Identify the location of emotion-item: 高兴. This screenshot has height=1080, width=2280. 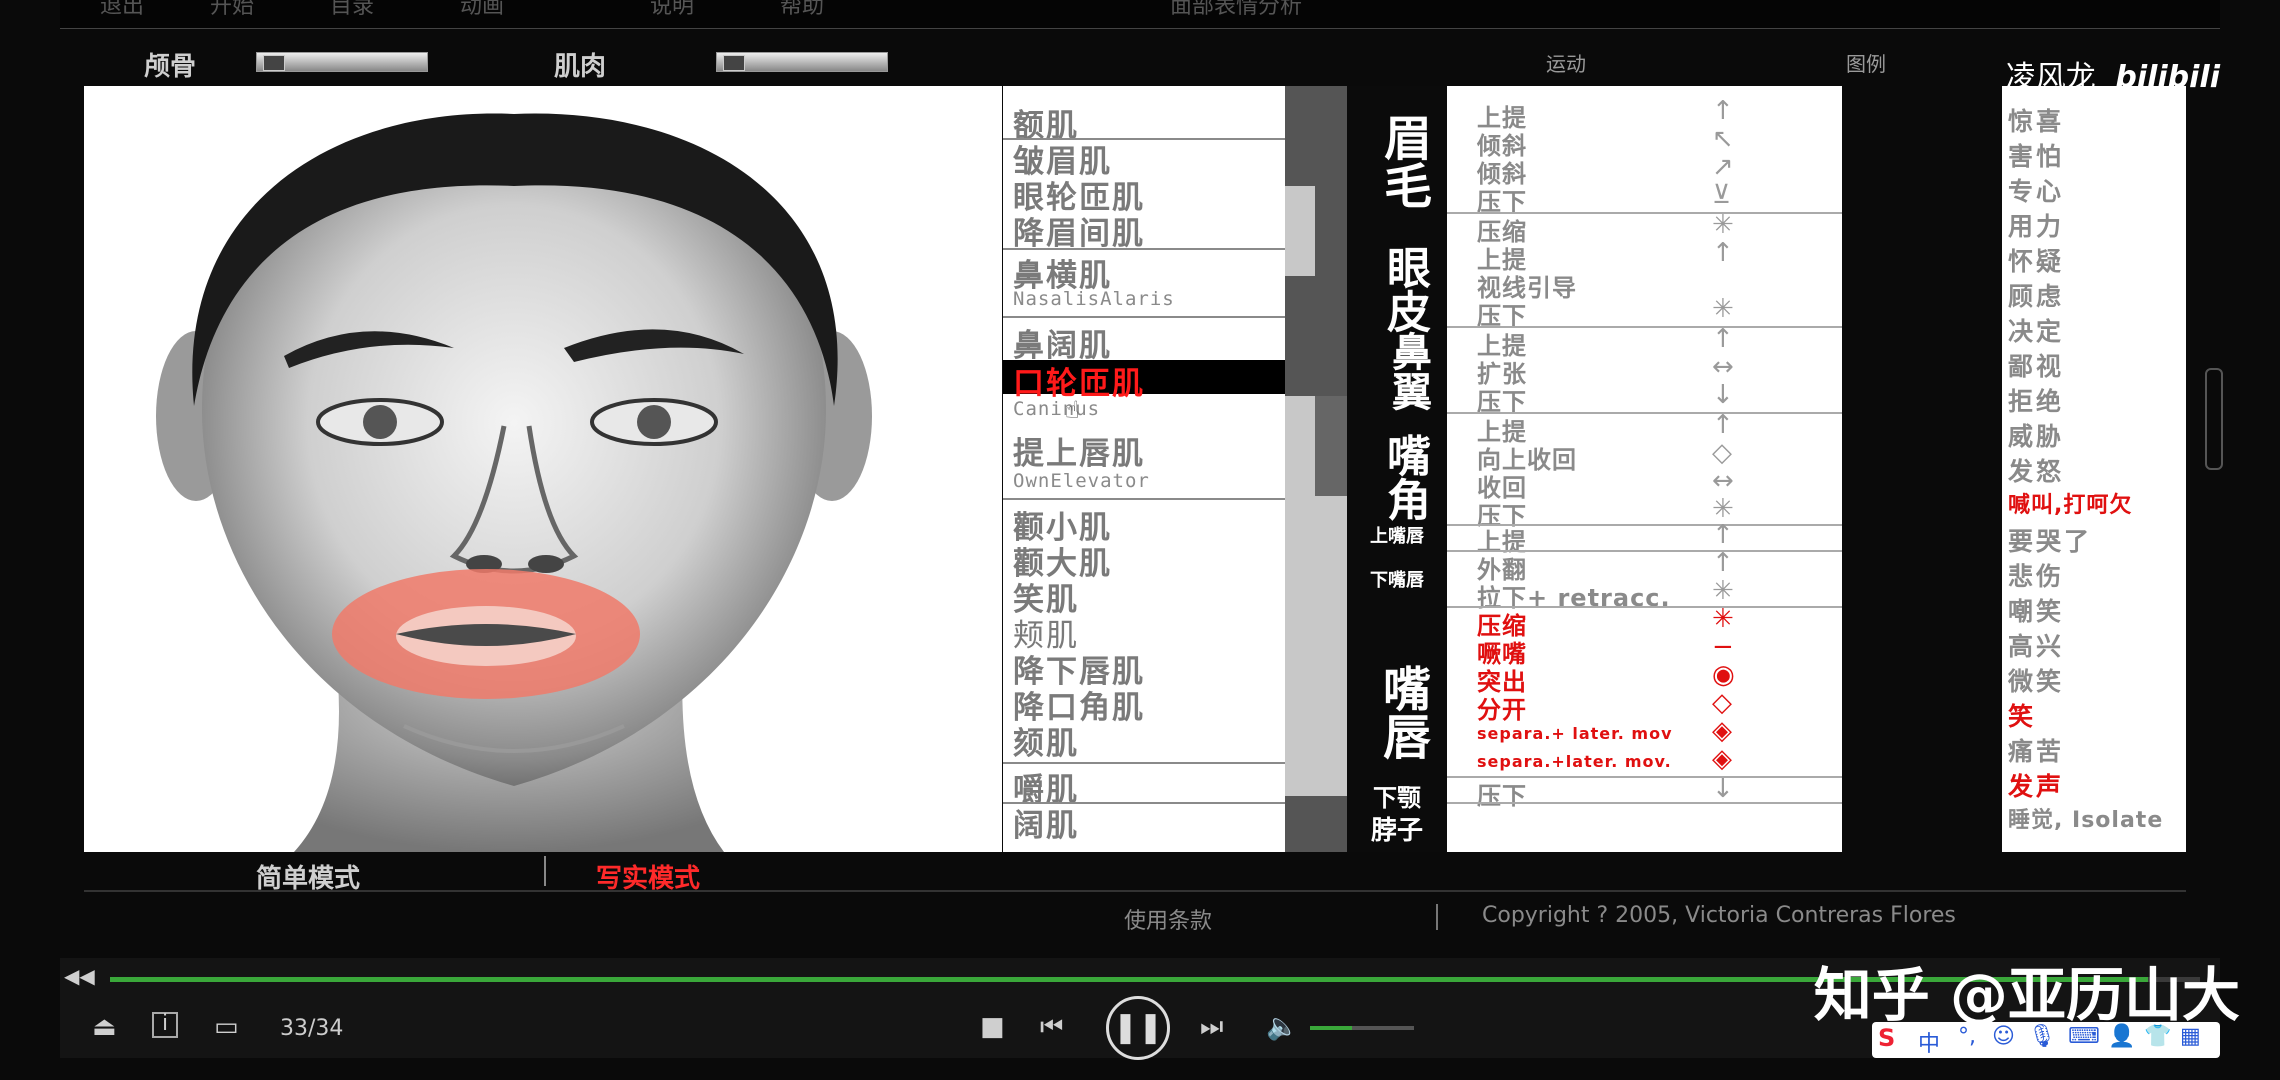
(2036, 645).